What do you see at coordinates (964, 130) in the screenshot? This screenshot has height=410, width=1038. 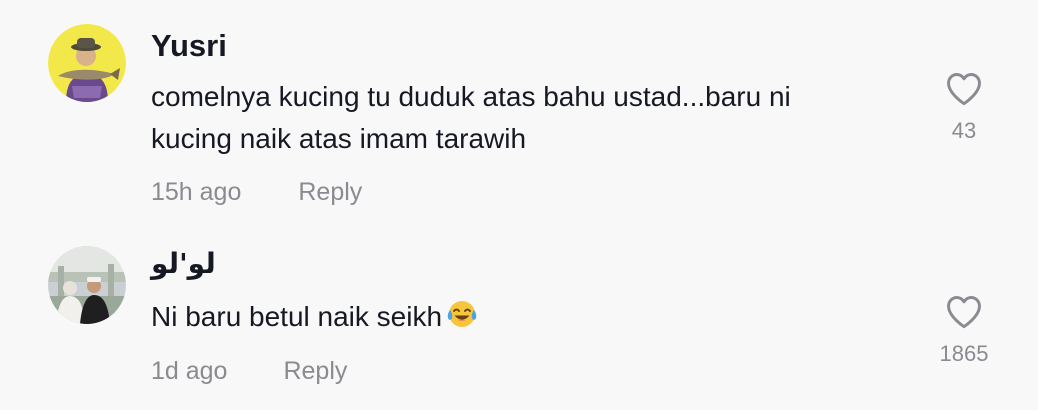 I see `like-count: 43` at bounding box center [964, 130].